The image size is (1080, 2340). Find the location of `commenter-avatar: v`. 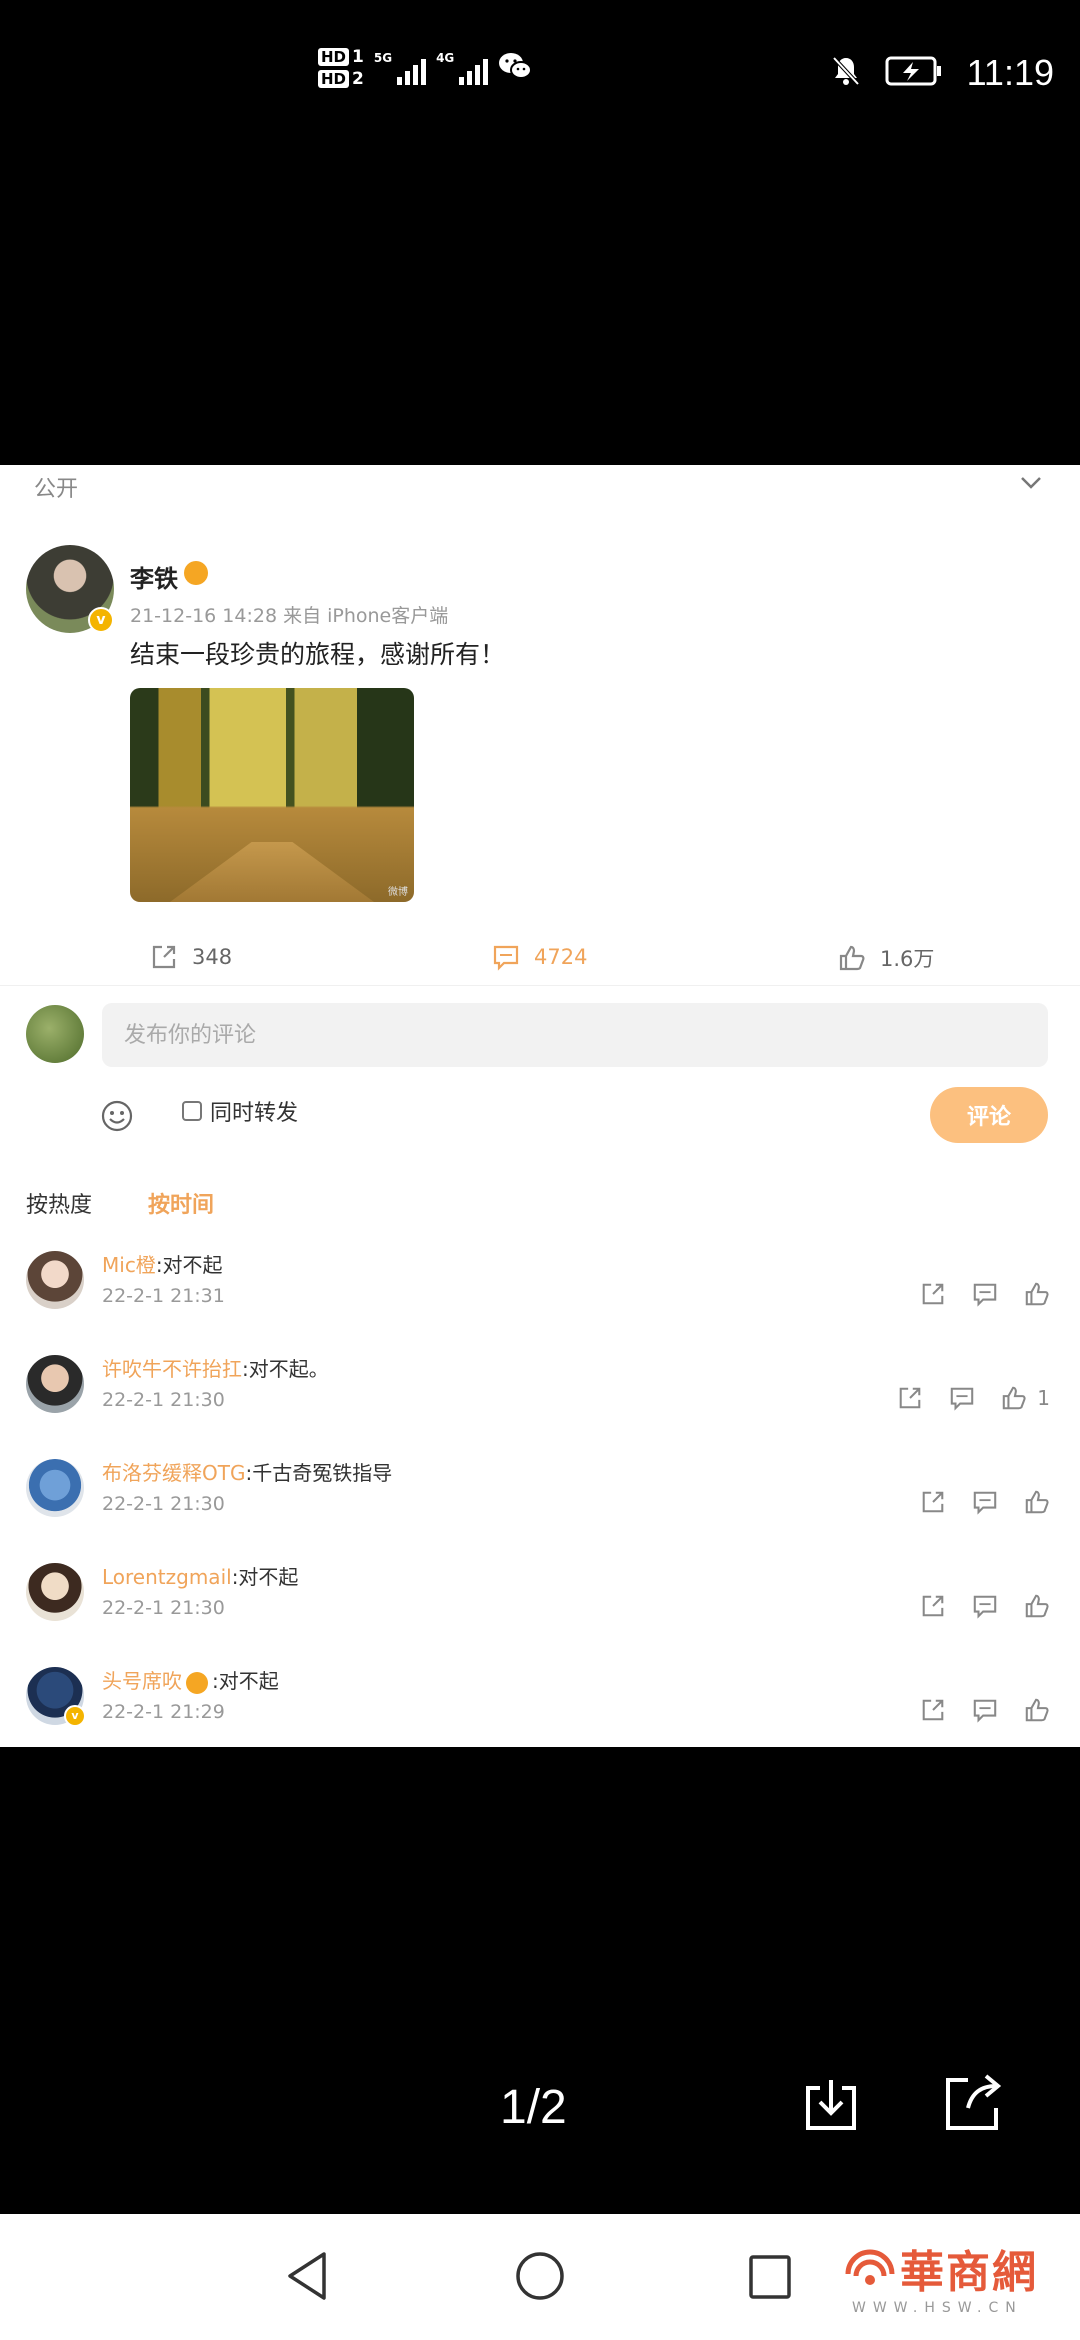

commenter-avatar: v is located at coordinates (56, 1697).